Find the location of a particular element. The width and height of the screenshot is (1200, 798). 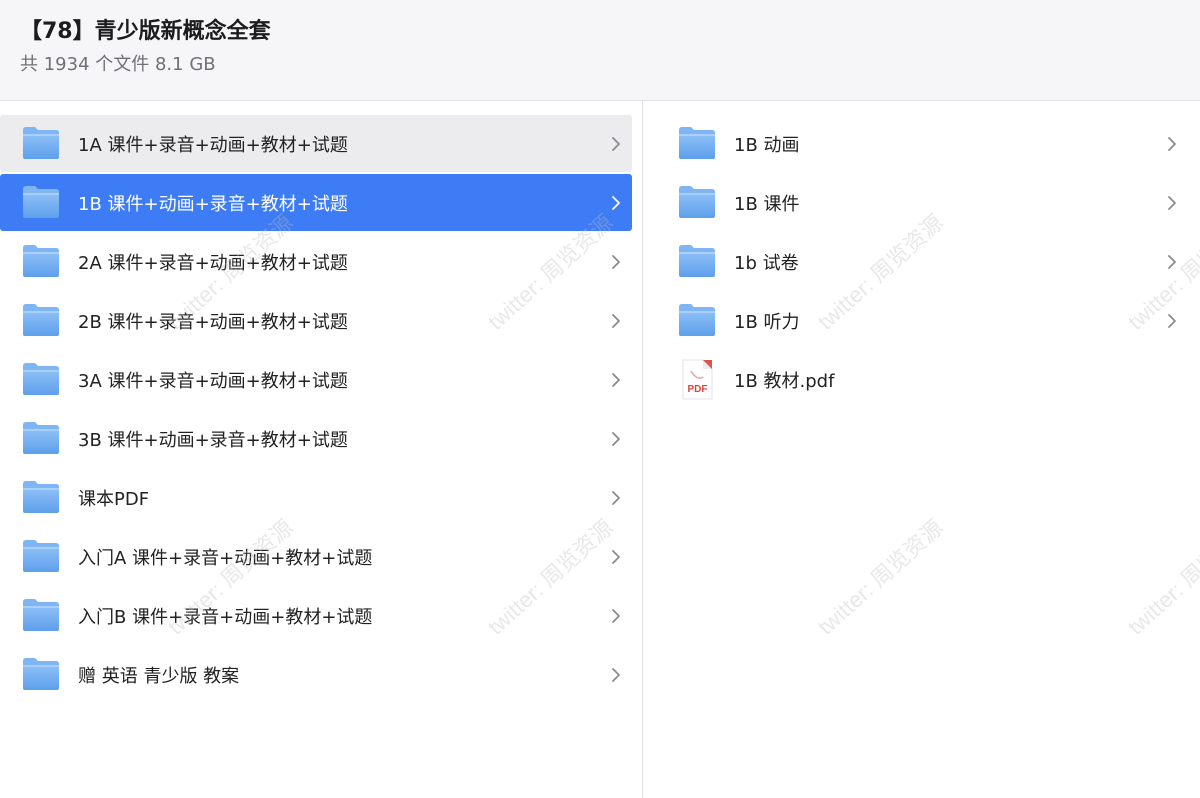

folder-item: 1B 听力 is located at coordinates (922, 321).